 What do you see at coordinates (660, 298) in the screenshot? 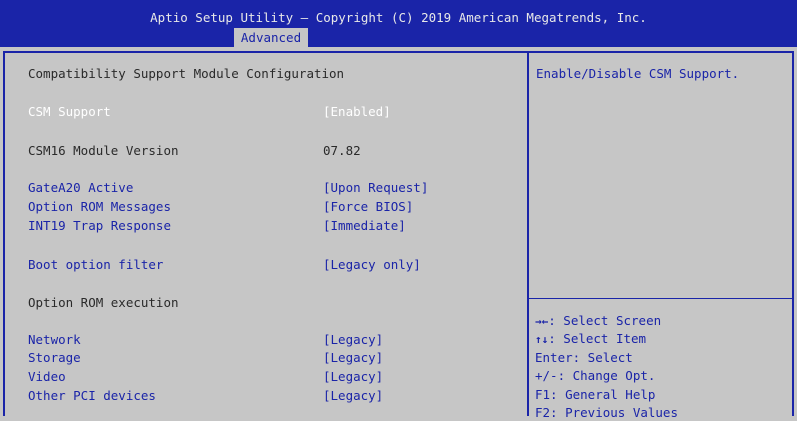
I see `help-separator` at bounding box center [660, 298].